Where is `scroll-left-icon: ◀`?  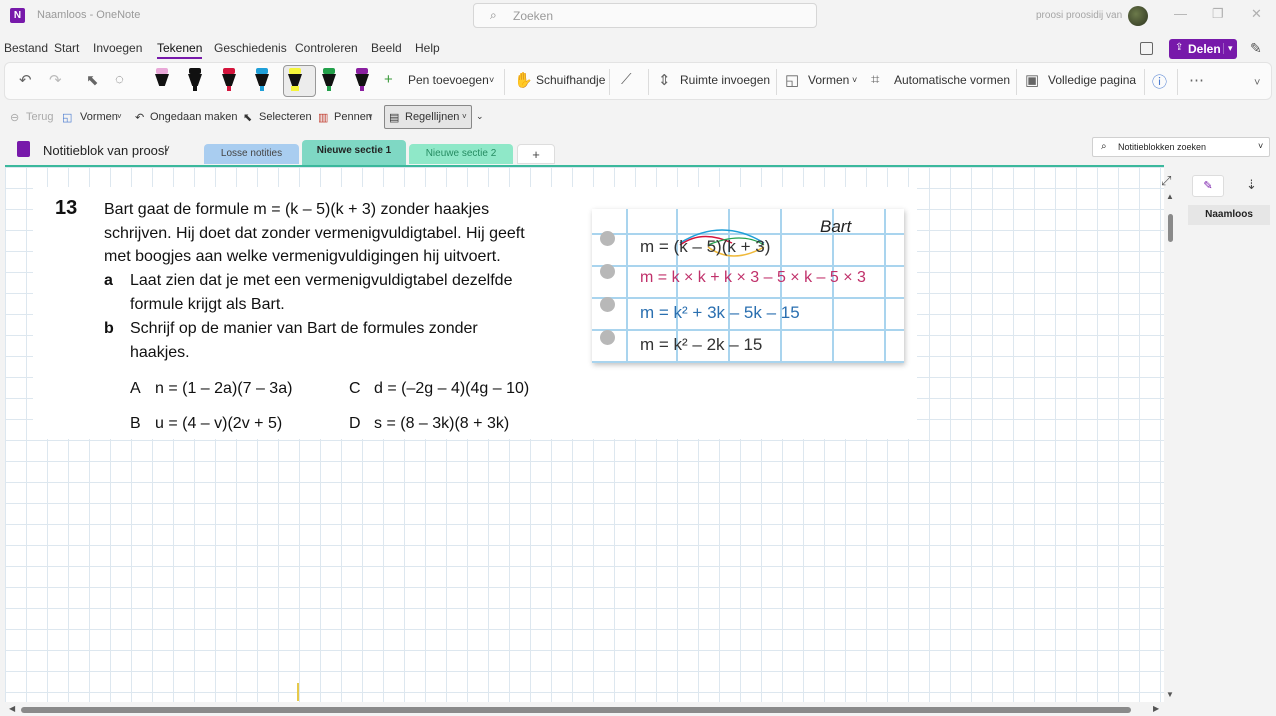
scroll-left-icon: ◀ is located at coordinates (12, 708).